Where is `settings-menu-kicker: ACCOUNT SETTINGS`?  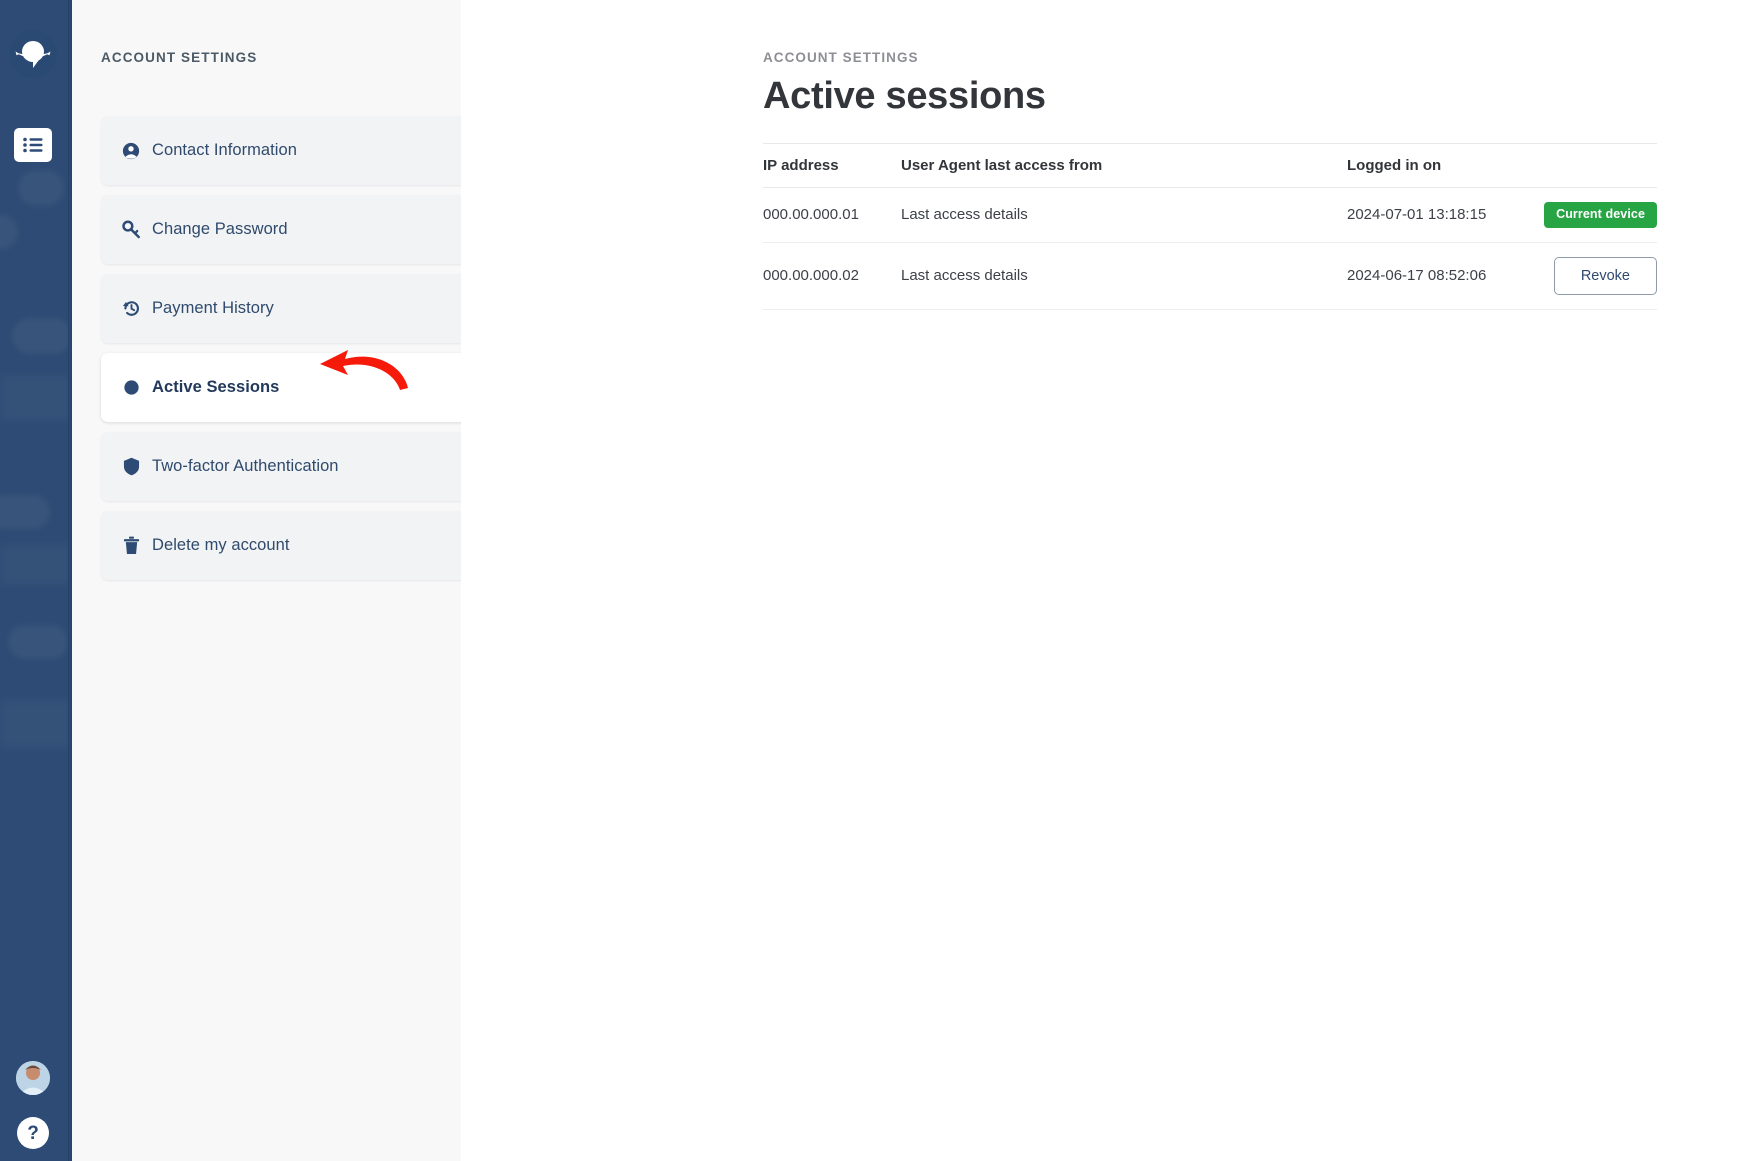
settings-menu-kicker: ACCOUNT SETTINGS is located at coordinates (179, 57).